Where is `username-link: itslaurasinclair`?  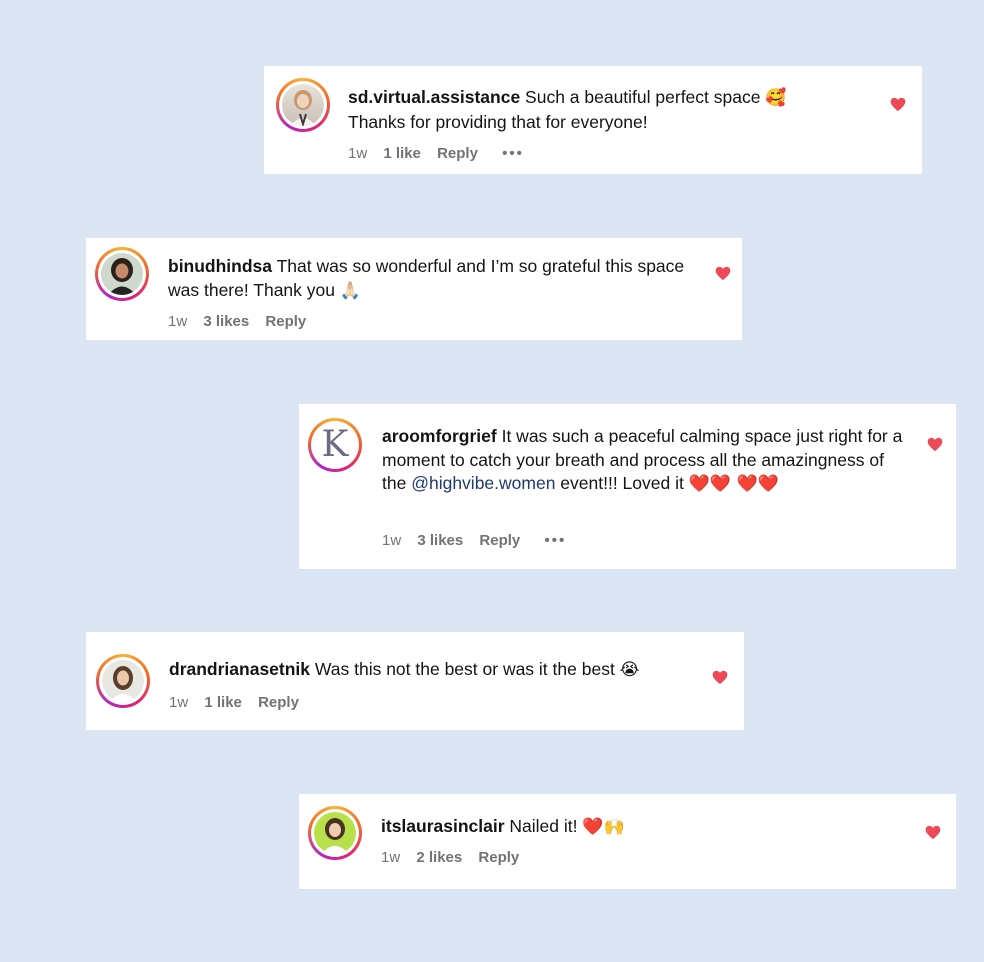
username-link: itslaurasinclair is located at coordinates (443, 826).